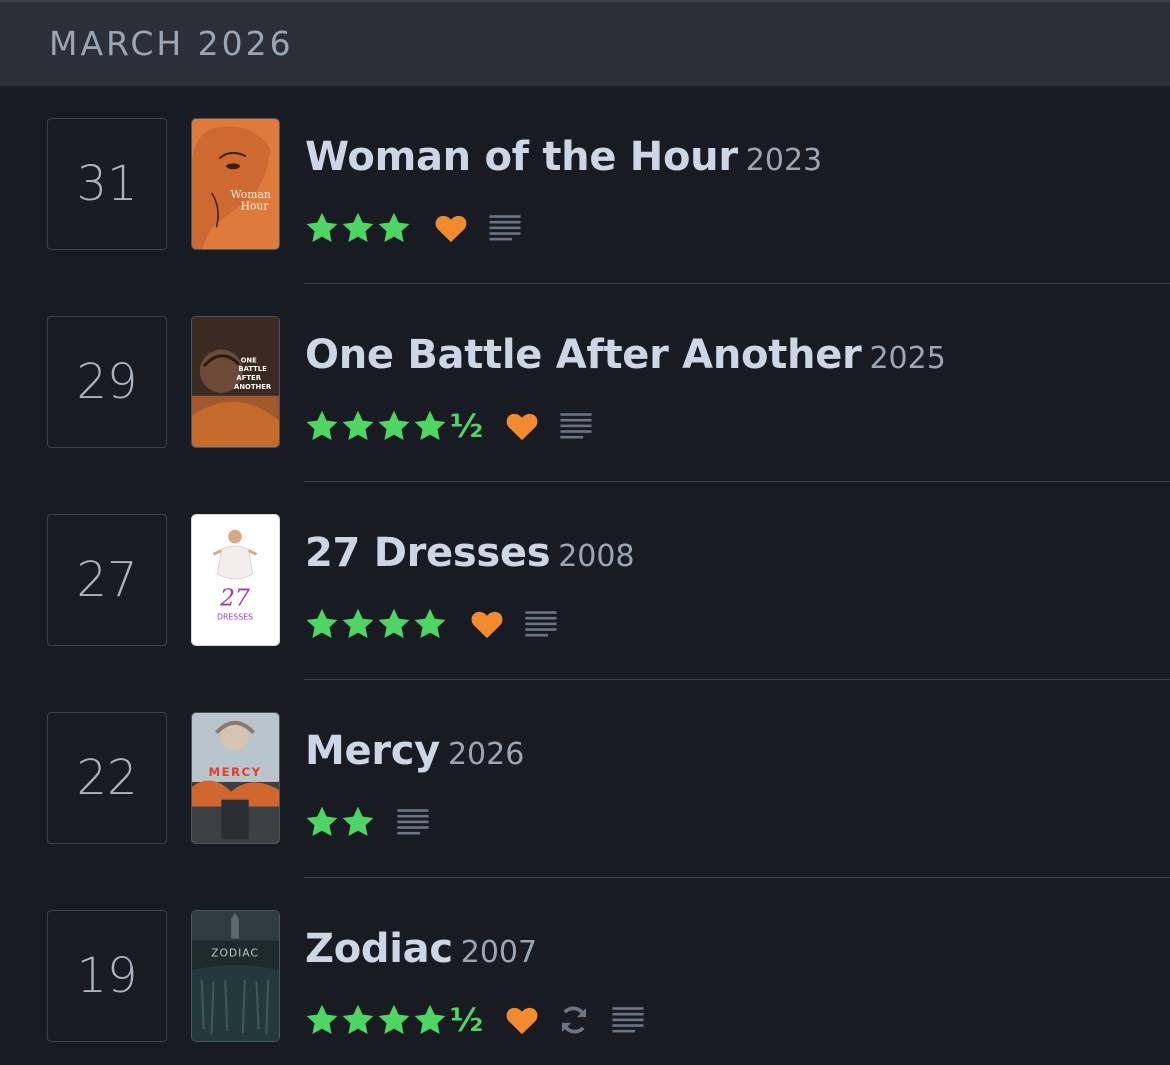 The width and height of the screenshot is (1170, 1065). What do you see at coordinates (596, 556) in the screenshot?
I see `film-year: 2008` at bounding box center [596, 556].